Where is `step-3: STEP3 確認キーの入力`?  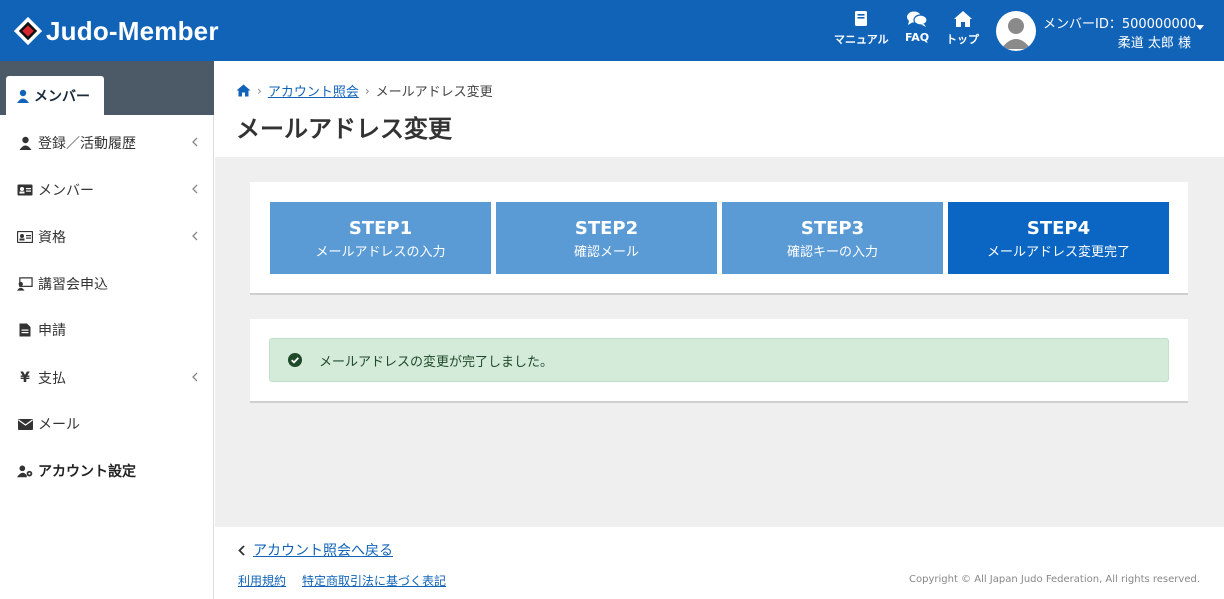 step-3: STEP3 確認キーの入力 is located at coordinates (832, 238).